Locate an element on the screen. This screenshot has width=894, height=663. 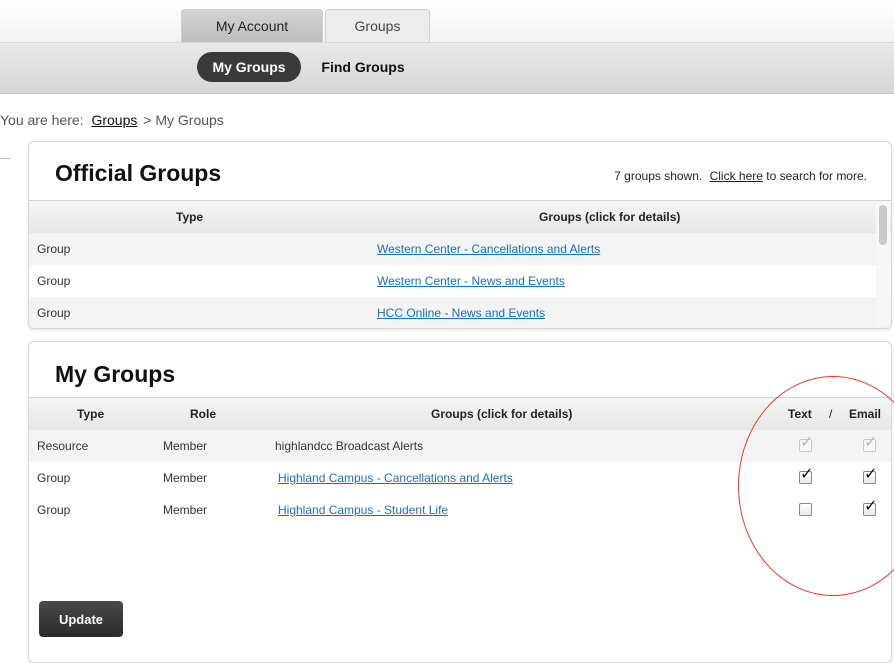
scrollbar-thumb is located at coordinates (883, 225).